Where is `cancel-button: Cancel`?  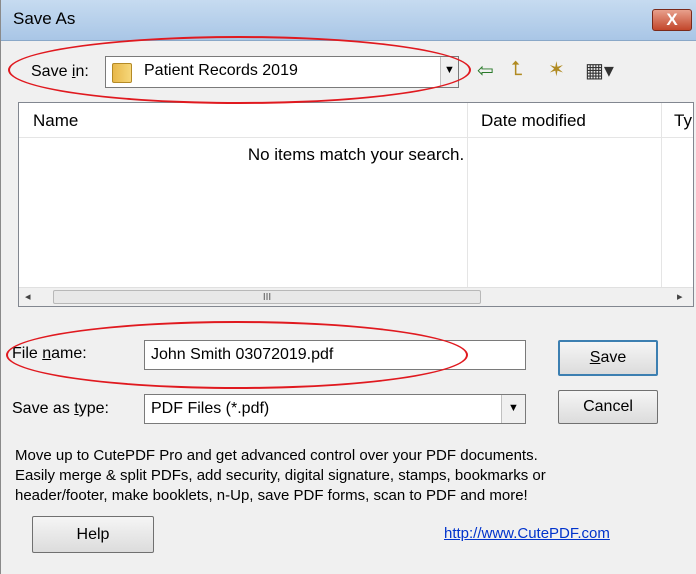
cancel-button: Cancel is located at coordinates (608, 407).